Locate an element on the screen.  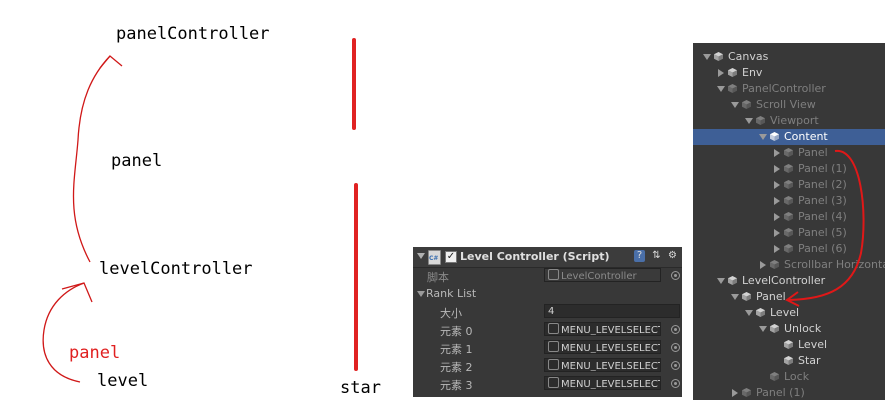
size-row: 大小 4 is located at coordinates (547, 312).